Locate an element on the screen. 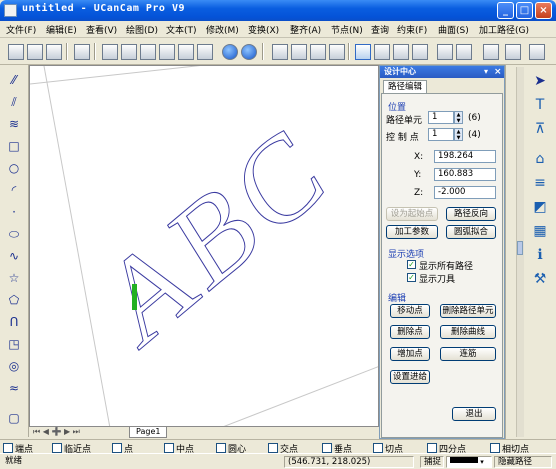 This screenshot has height=469, width=556. arc-fit-button: 圆弧拟合 is located at coordinates (471, 232).